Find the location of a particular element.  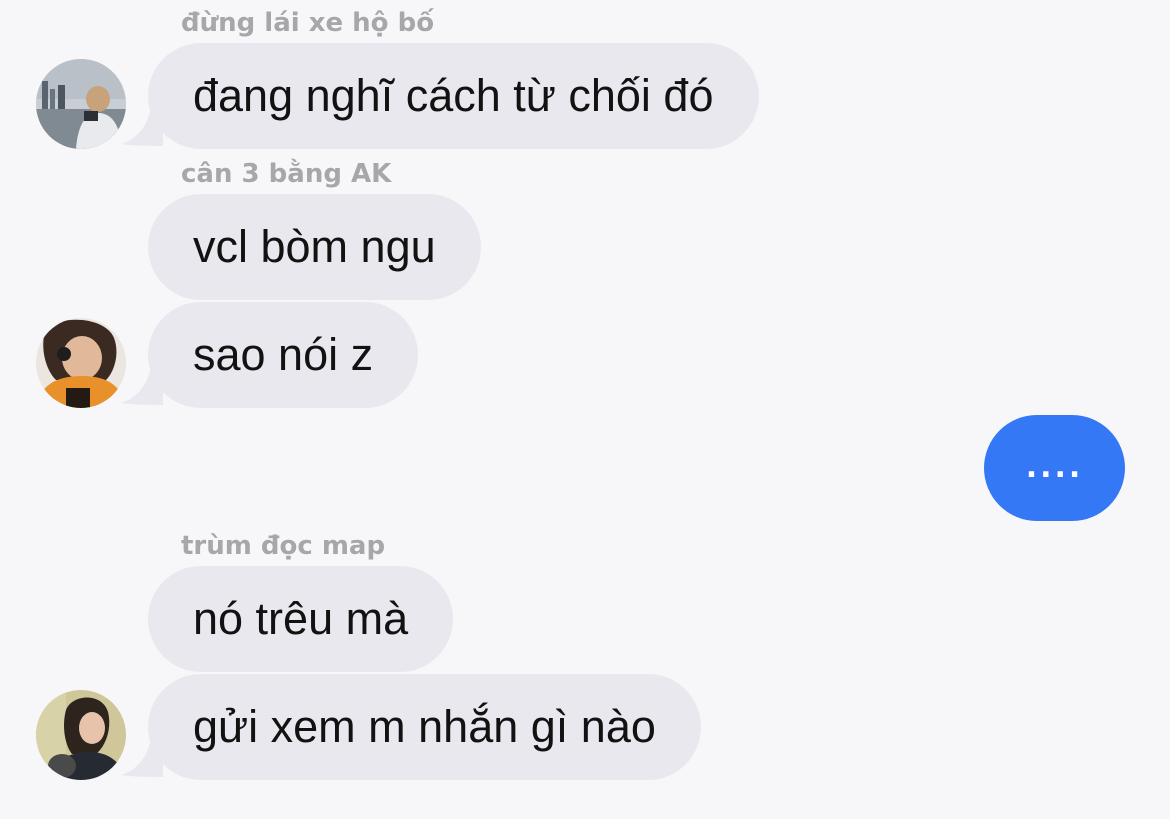

sender-name: trùm đọc map is located at coordinates (283, 546).